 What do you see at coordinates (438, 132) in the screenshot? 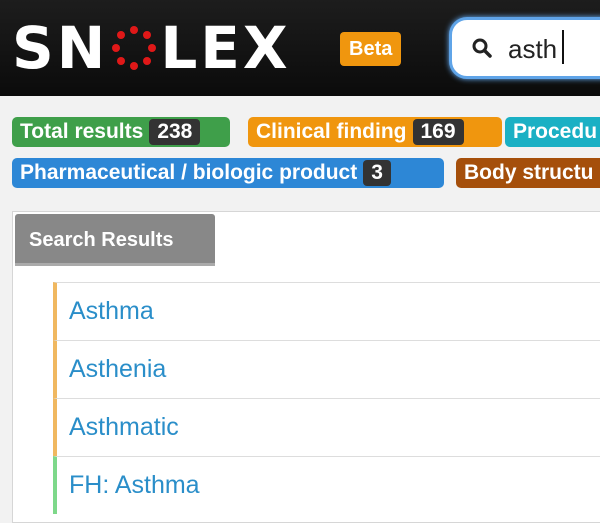
I see `badge-count: 169` at bounding box center [438, 132].